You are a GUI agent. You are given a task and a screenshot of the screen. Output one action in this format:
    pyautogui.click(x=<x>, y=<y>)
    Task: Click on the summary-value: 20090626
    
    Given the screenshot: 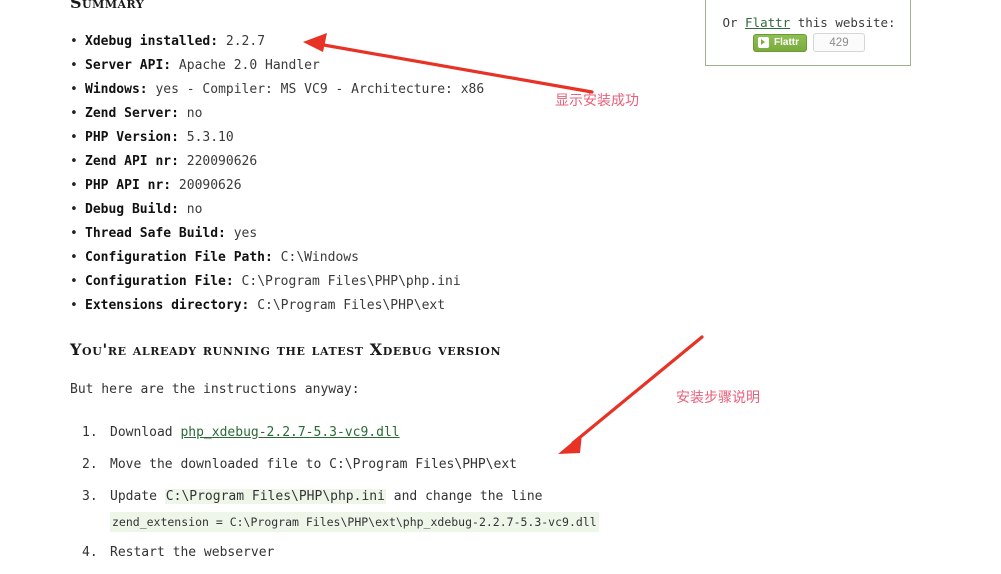 What is the action you would take?
    pyautogui.click(x=210, y=185)
    